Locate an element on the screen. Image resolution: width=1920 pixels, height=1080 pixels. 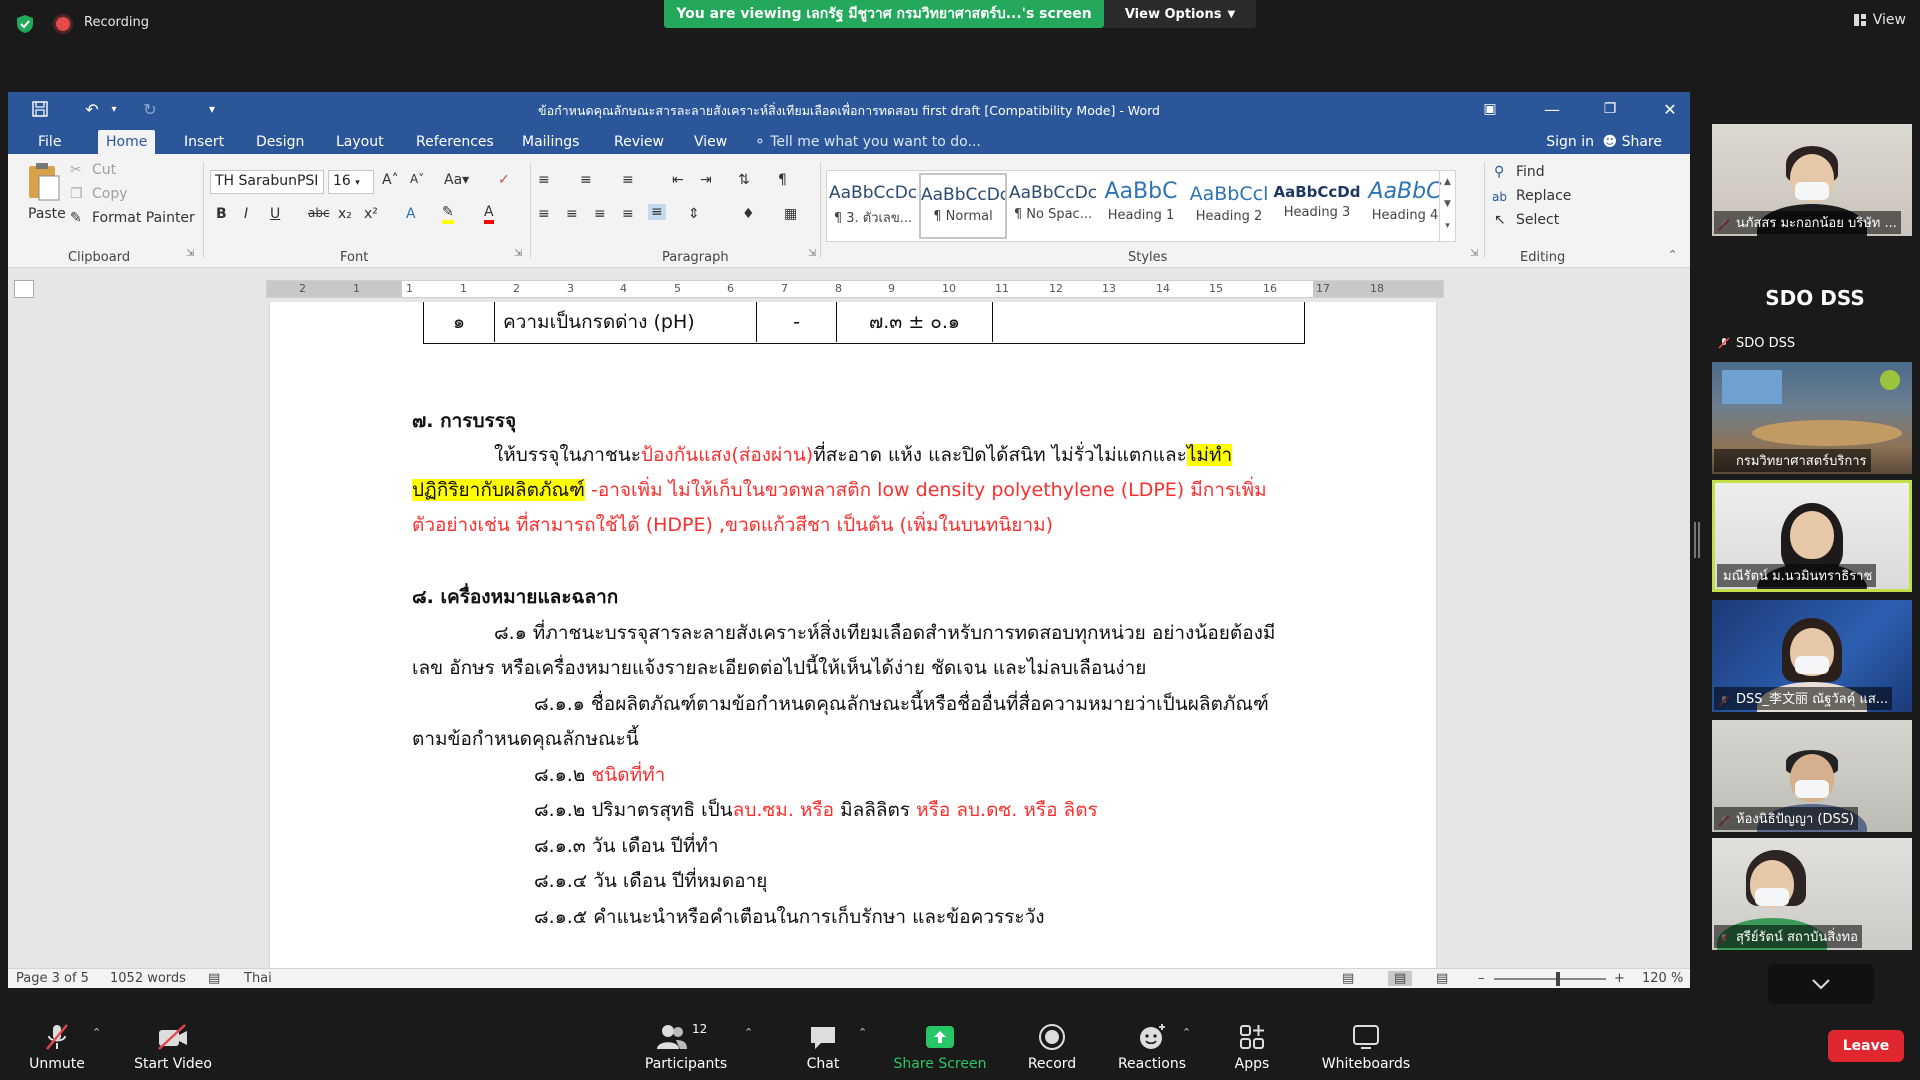
tab-insert: Insert is located at coordinates (204, 142).